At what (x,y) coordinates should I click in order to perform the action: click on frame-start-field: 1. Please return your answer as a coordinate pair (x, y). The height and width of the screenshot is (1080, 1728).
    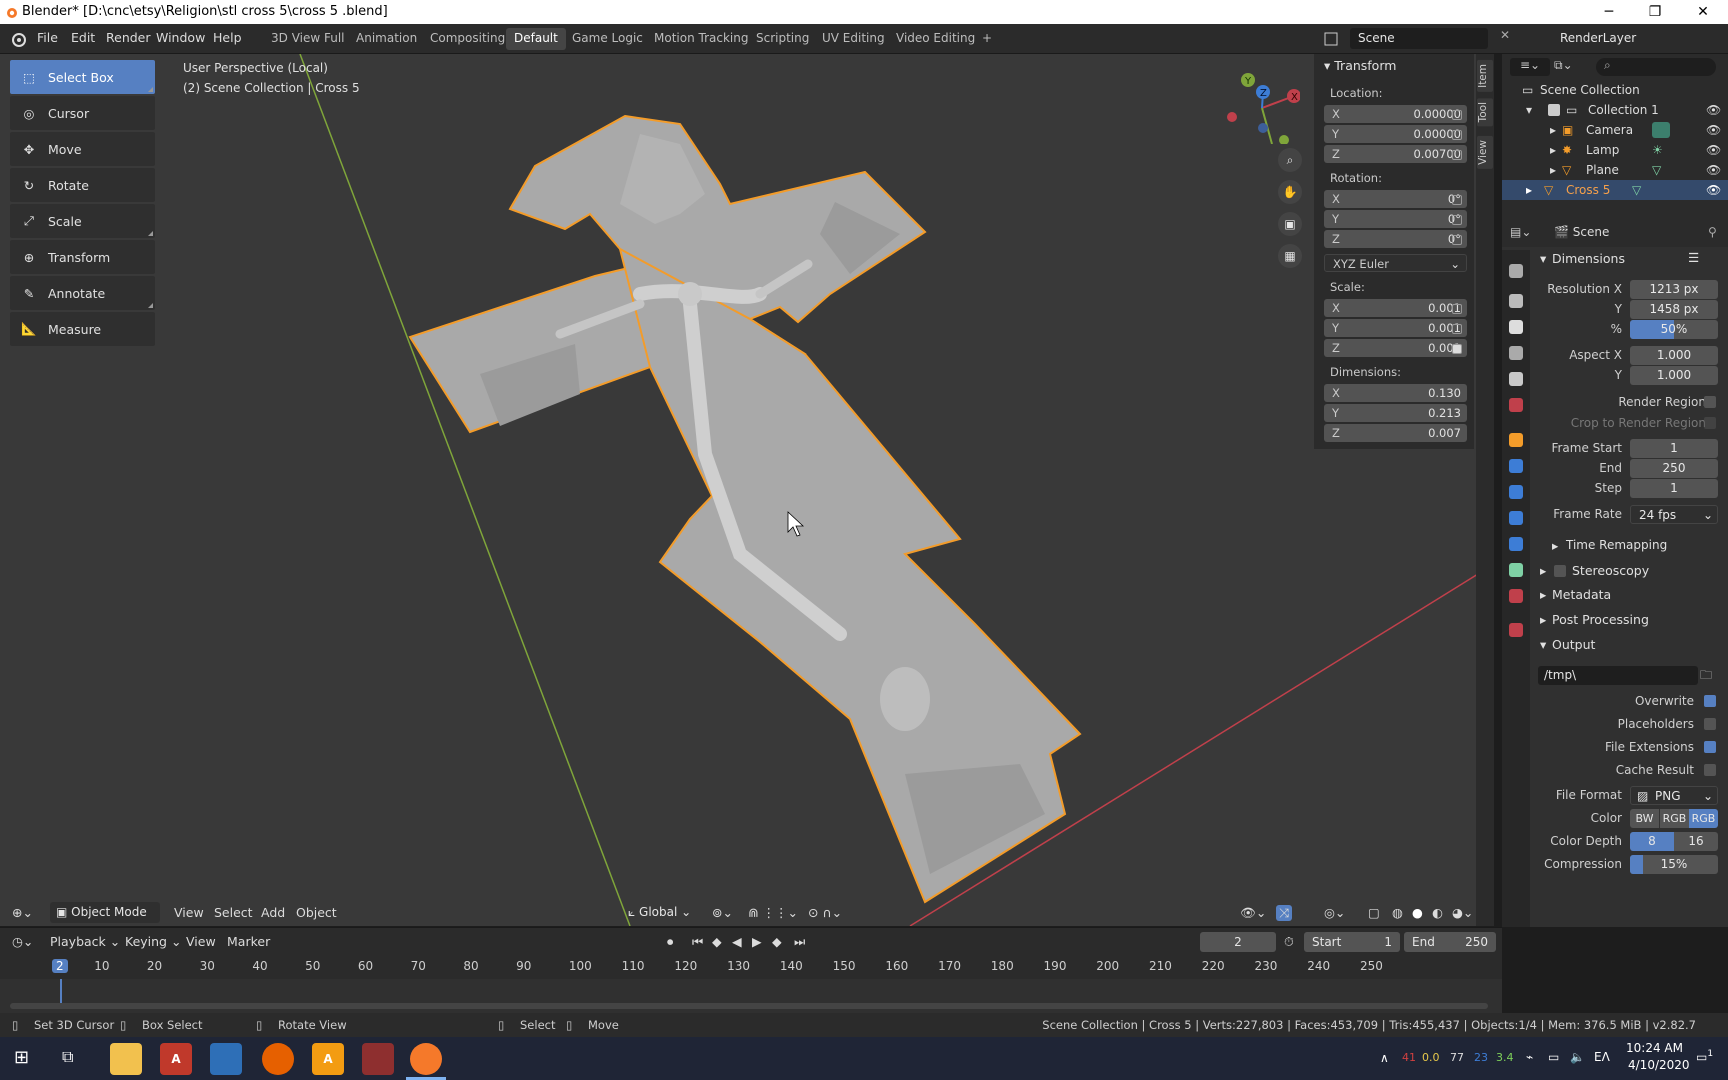
    Looking at the image, I should click on (1674, 448).